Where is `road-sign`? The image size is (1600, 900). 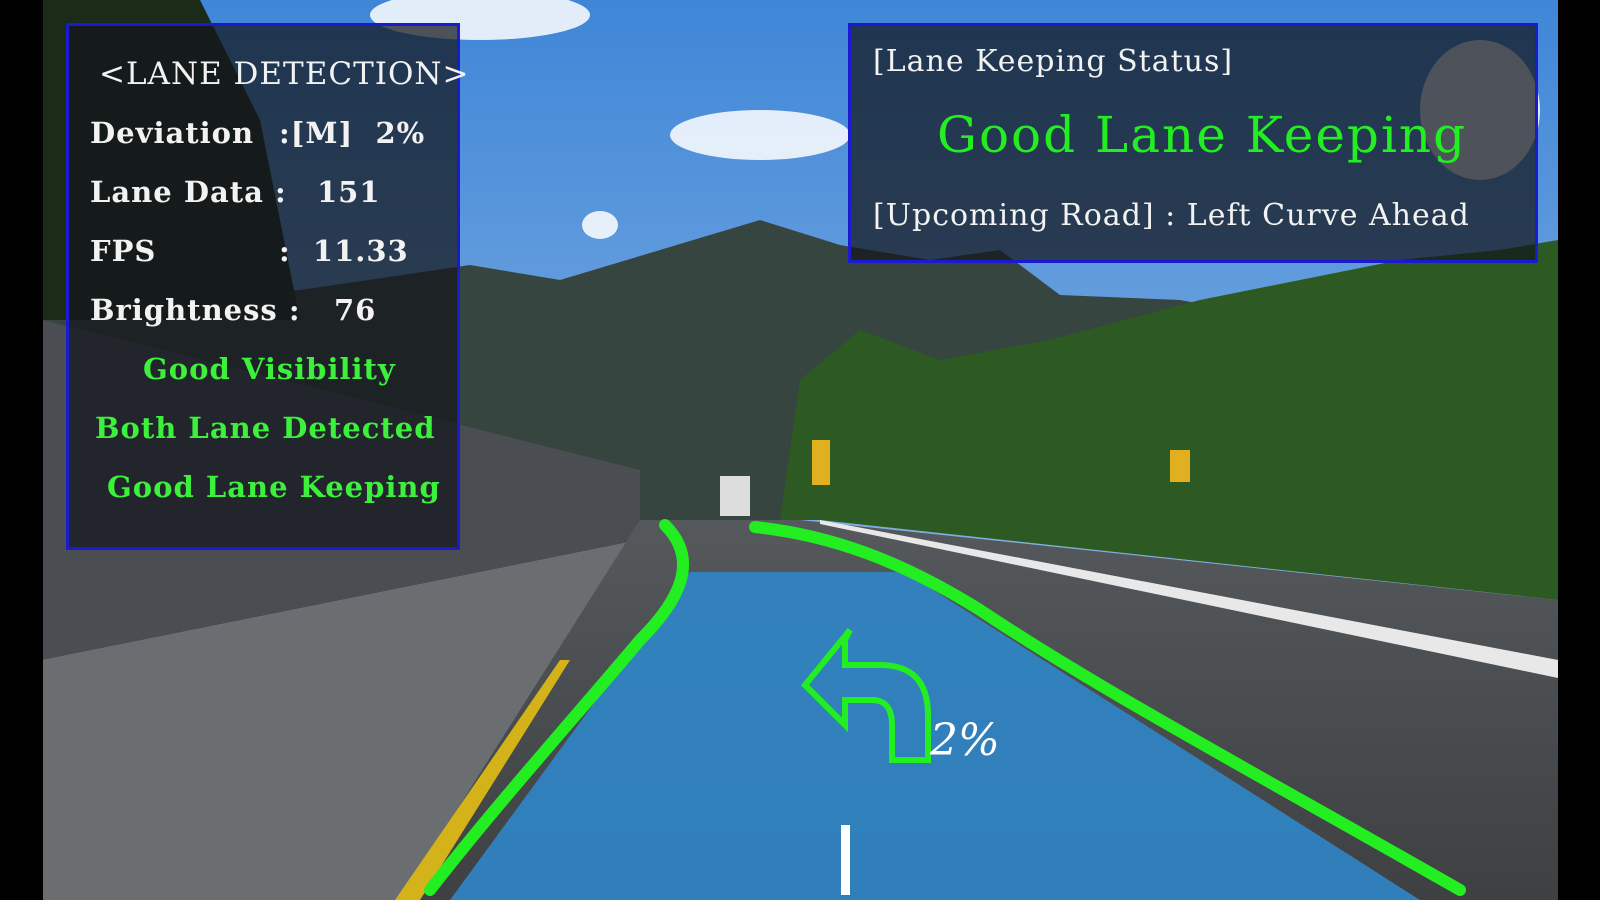 road-sign is located at coordinates (821, 462).